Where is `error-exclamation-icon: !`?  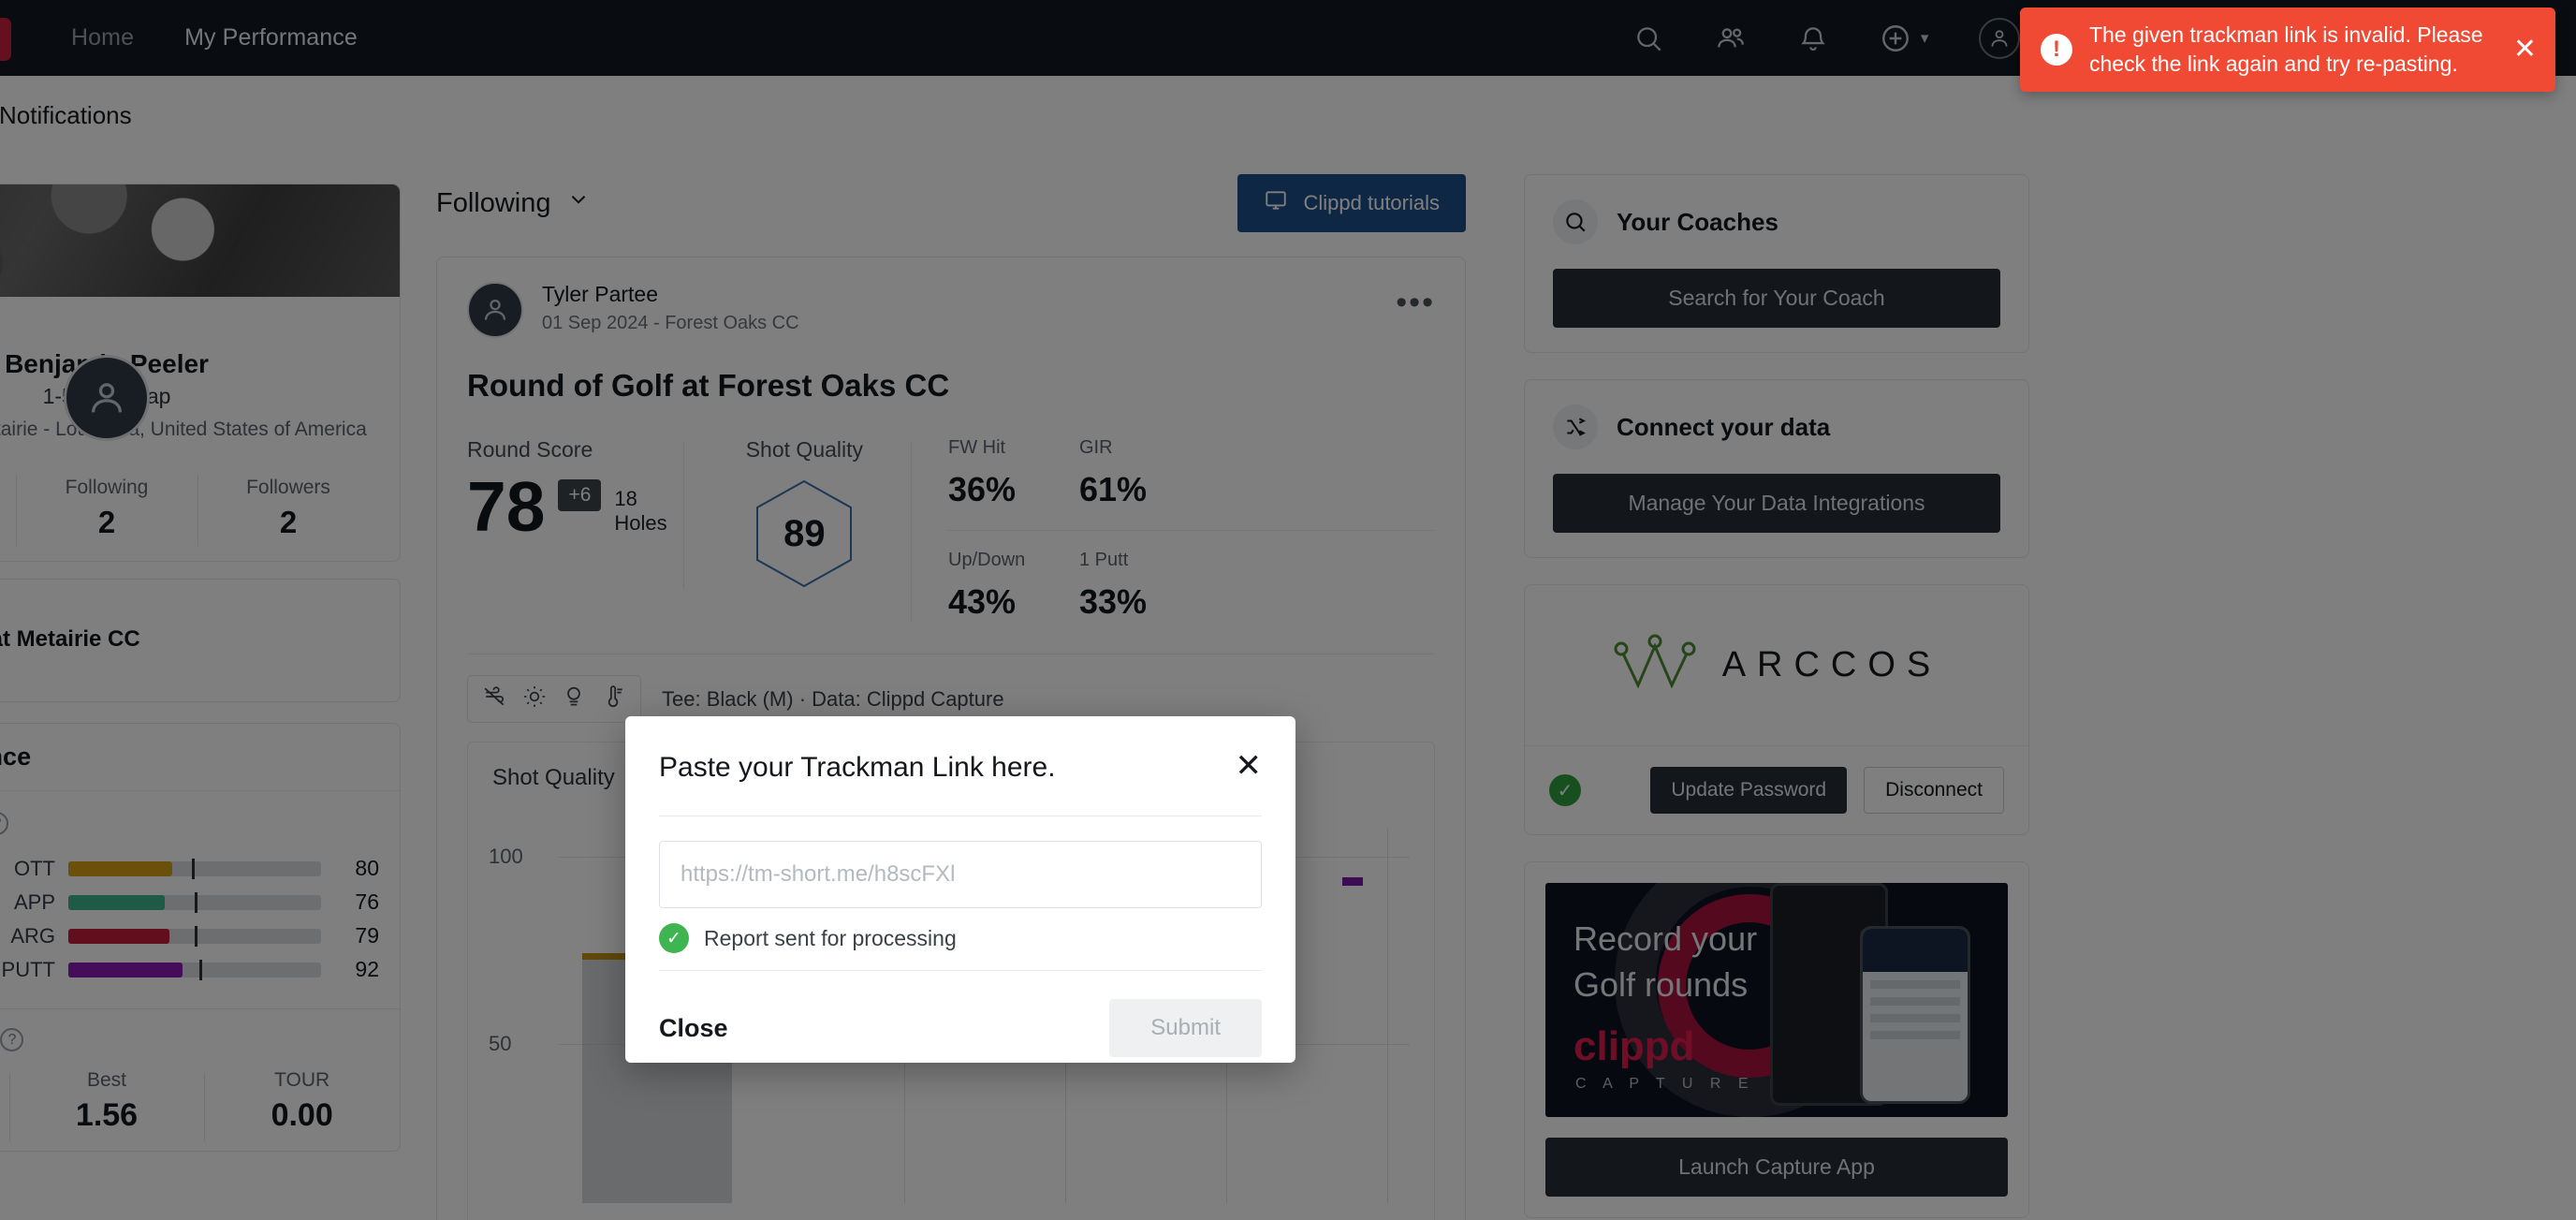 error-exclamation-icon: ! is located at coordinates (2056, 50).